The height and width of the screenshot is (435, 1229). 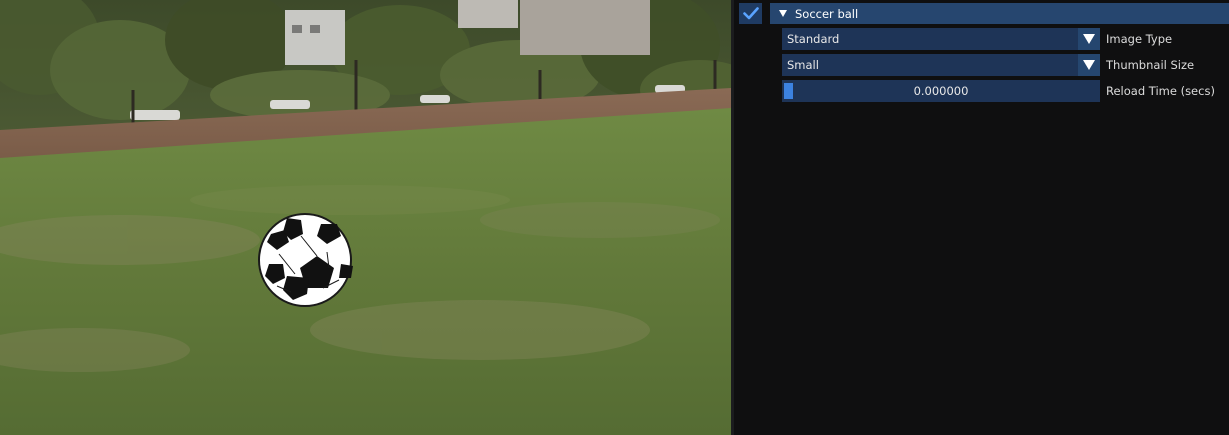 I want to click on reload-time-label: Reload Time (secs), so click(x=1160, y=91).